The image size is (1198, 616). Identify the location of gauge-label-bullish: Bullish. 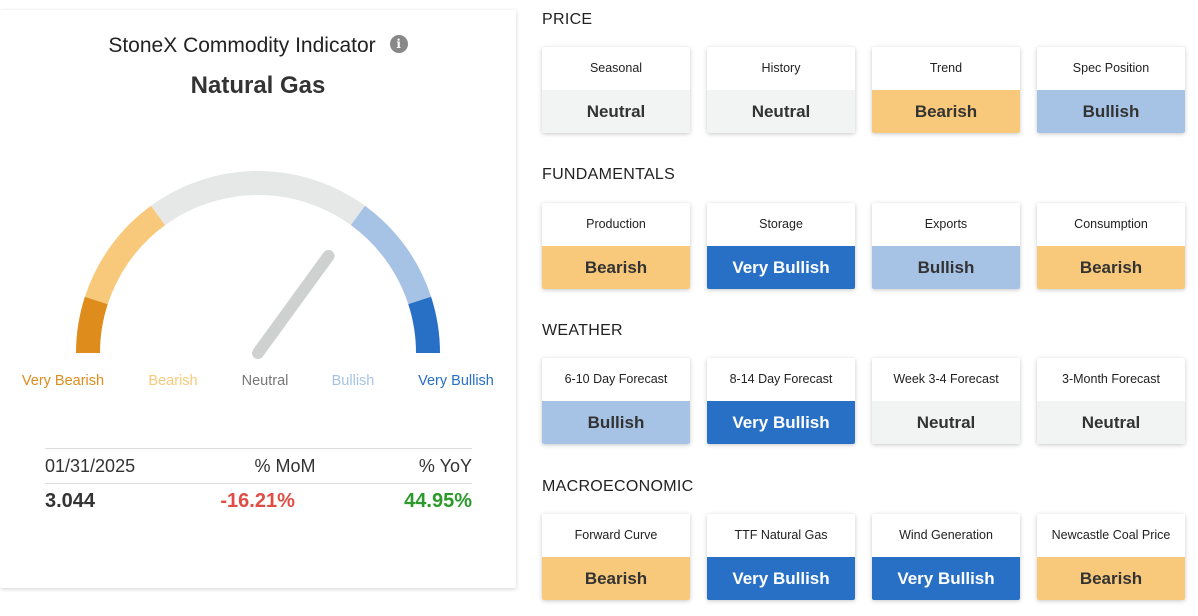
(353, 381).